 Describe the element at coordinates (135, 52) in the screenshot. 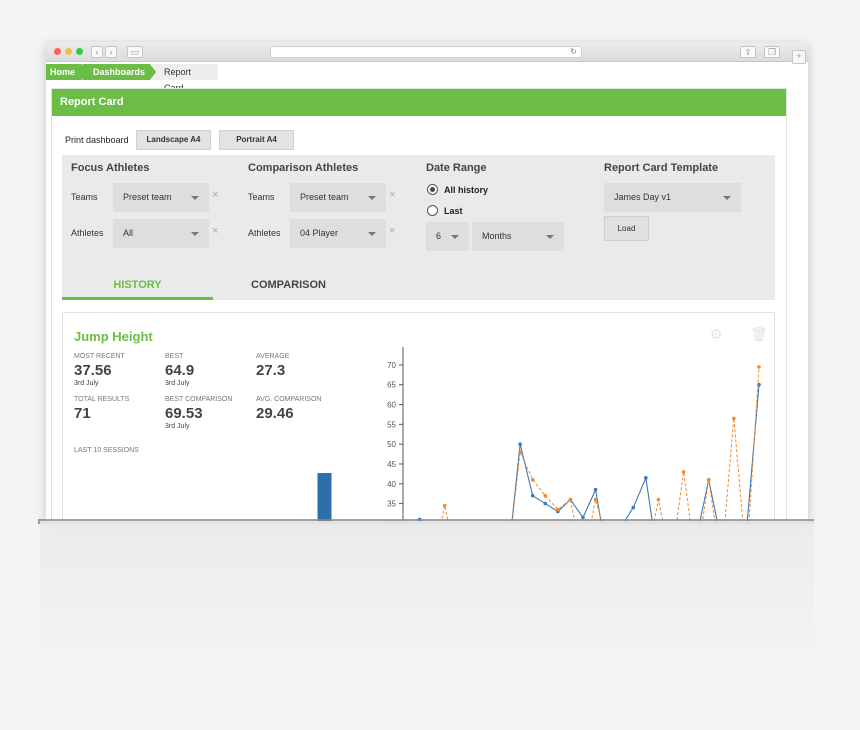

I see `sidebar-toggle-icon: ▭` at that location.